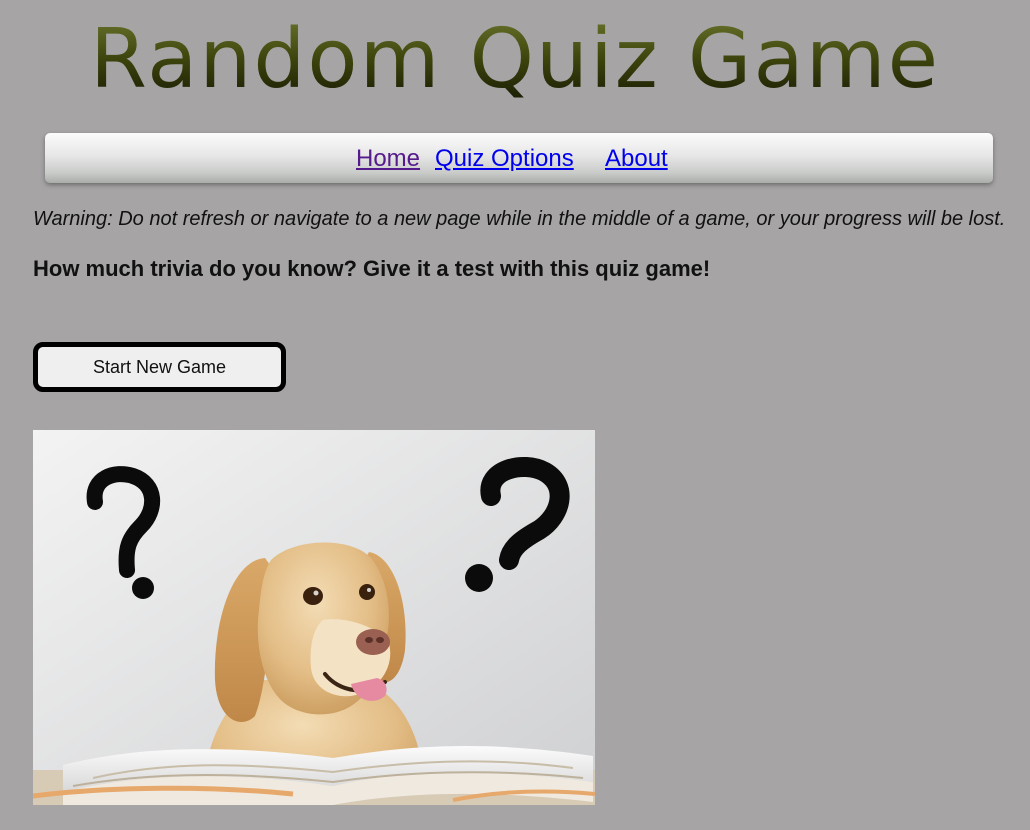  I want to click on nav-link-about: About, so click(636, 159).